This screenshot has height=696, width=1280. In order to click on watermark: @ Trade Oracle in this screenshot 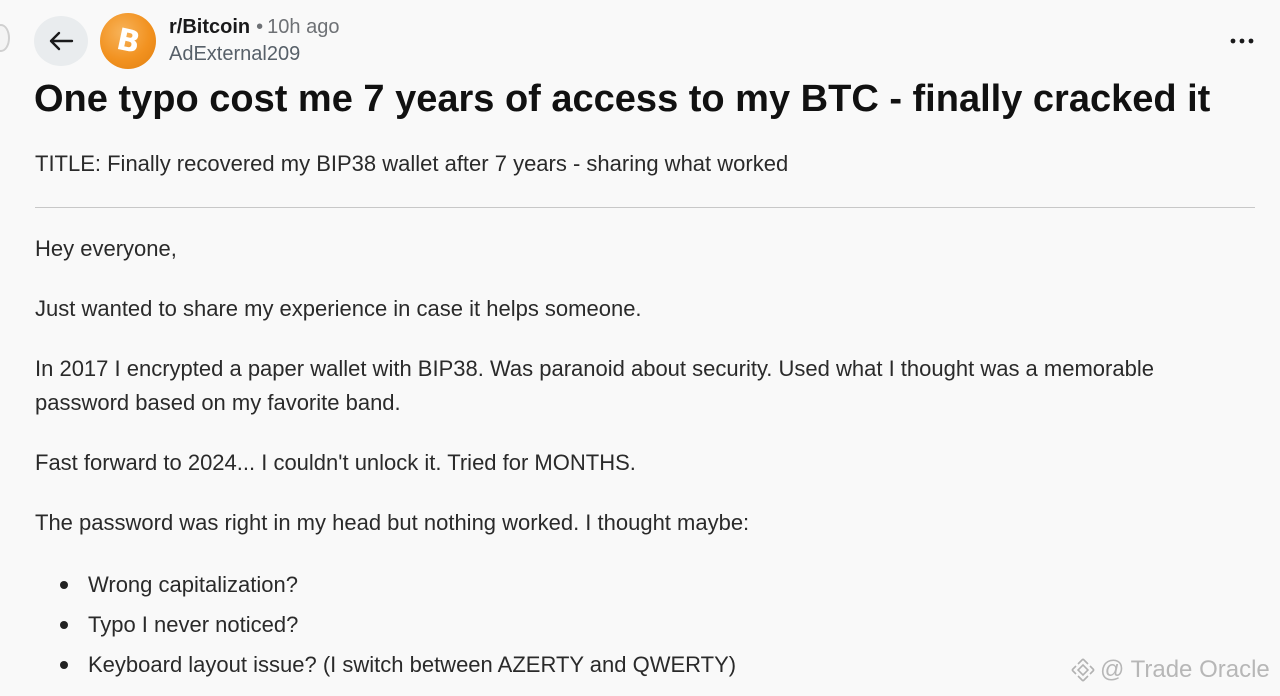, I will do `click(1170, 670)`.